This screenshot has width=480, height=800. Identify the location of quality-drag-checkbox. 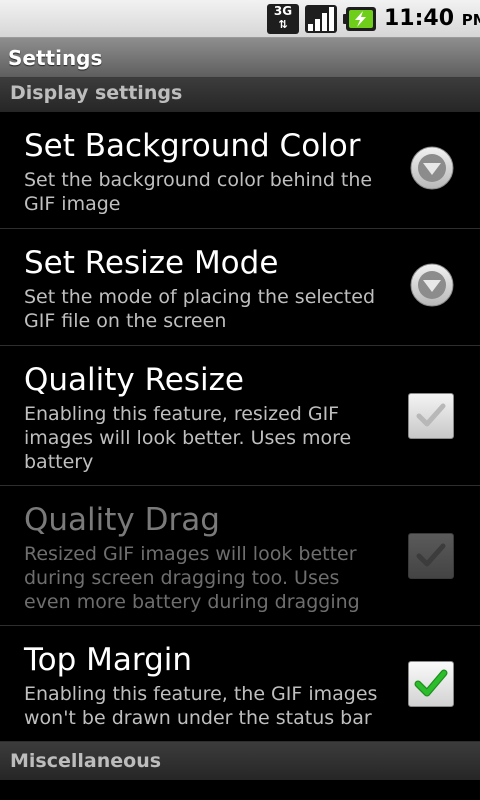
(431, 556).